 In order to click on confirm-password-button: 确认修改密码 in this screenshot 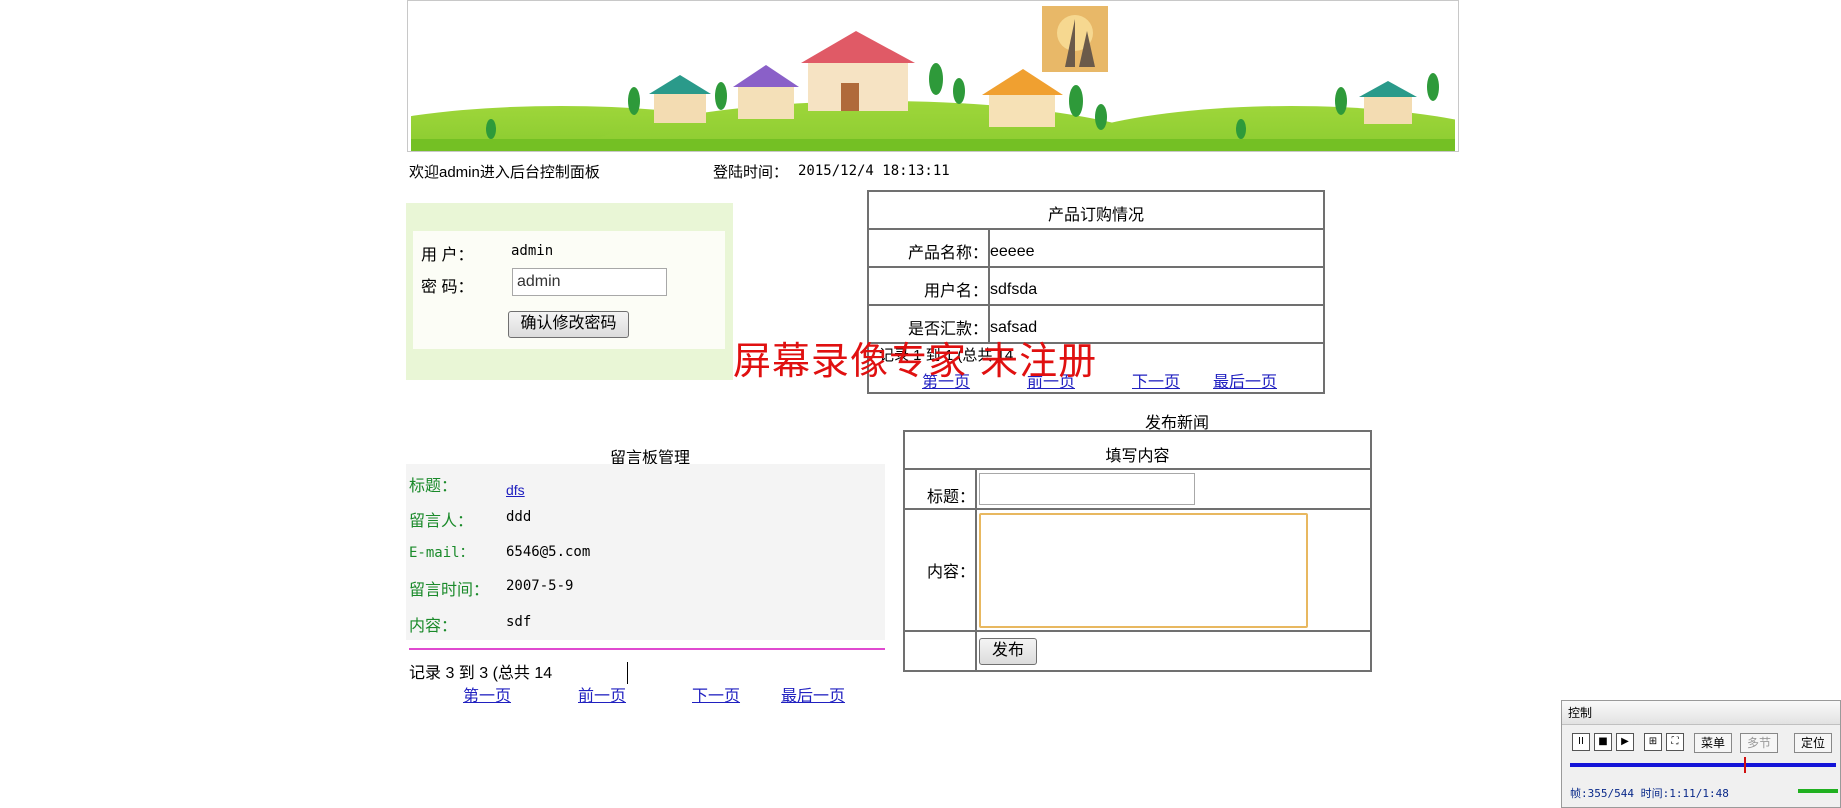, I will do `click(568, 324)`.